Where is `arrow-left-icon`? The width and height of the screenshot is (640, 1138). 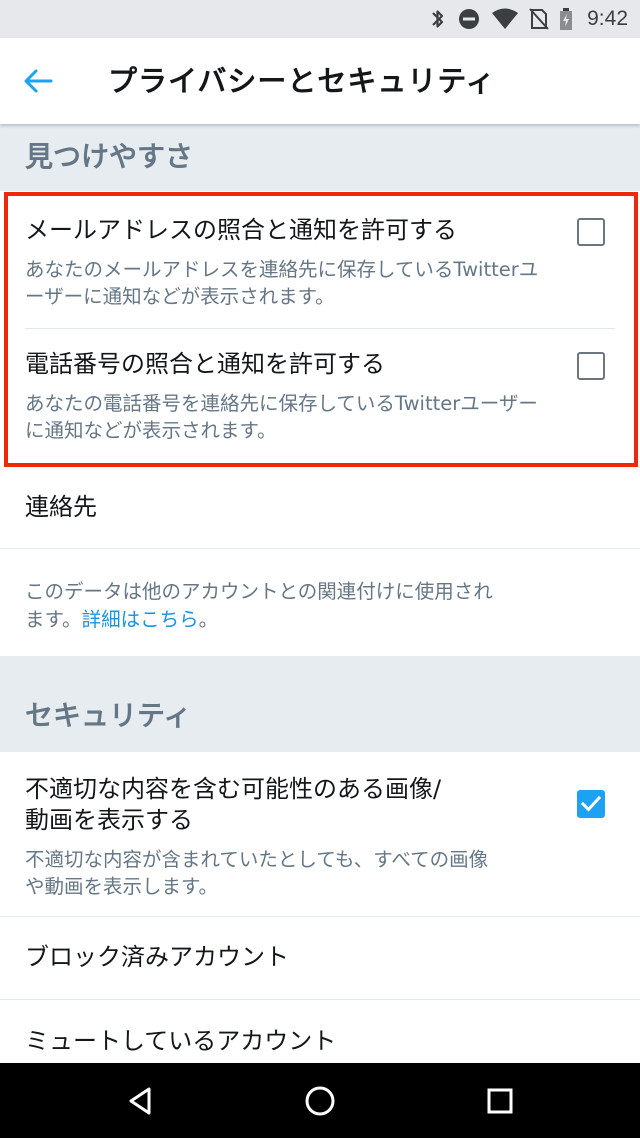
arrow-left-icon is located at coordinates (38, 81).